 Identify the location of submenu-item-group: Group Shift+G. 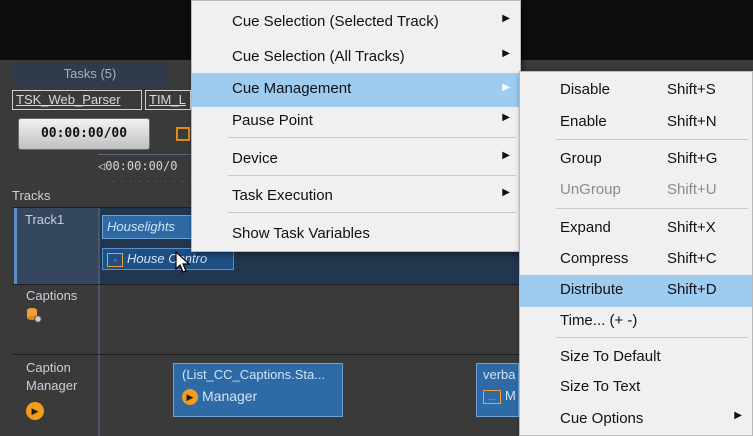
(636, 164).